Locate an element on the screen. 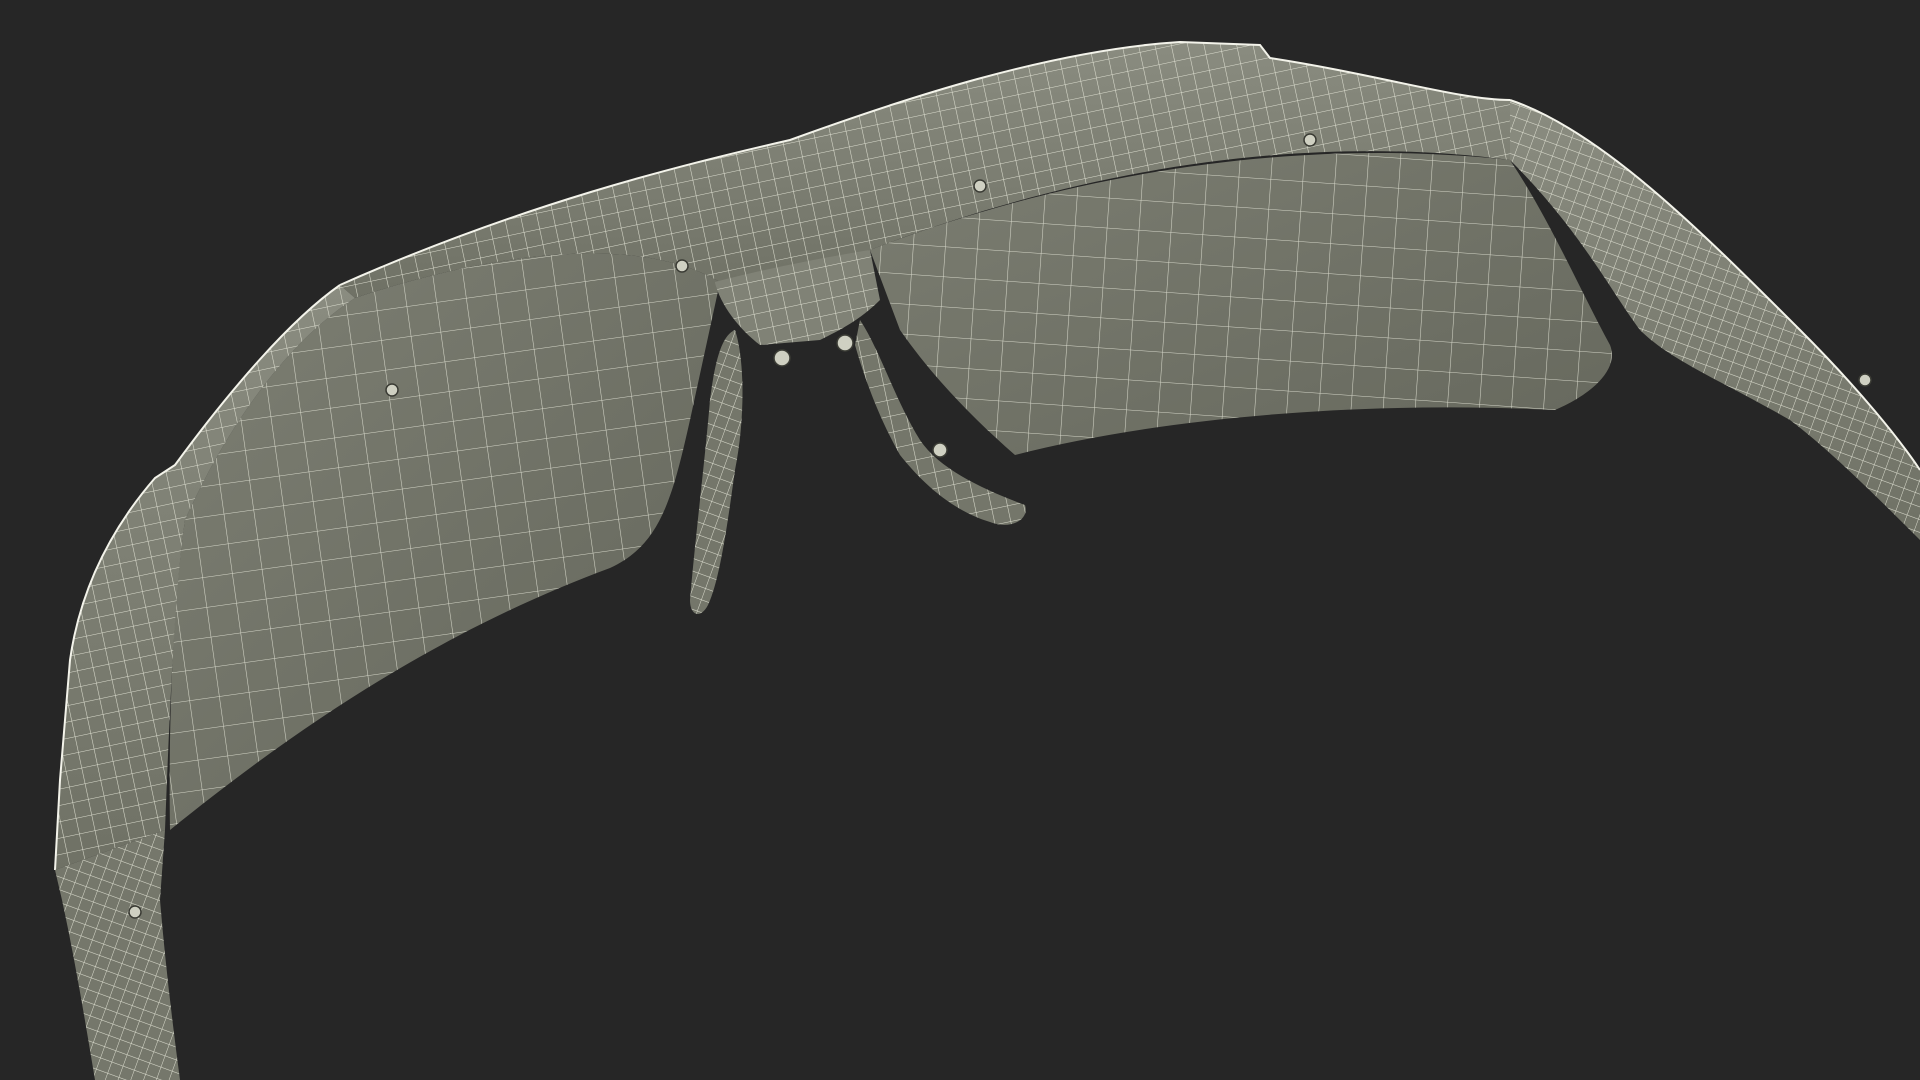  left-temple-arm is located at coordinates (117, 955).